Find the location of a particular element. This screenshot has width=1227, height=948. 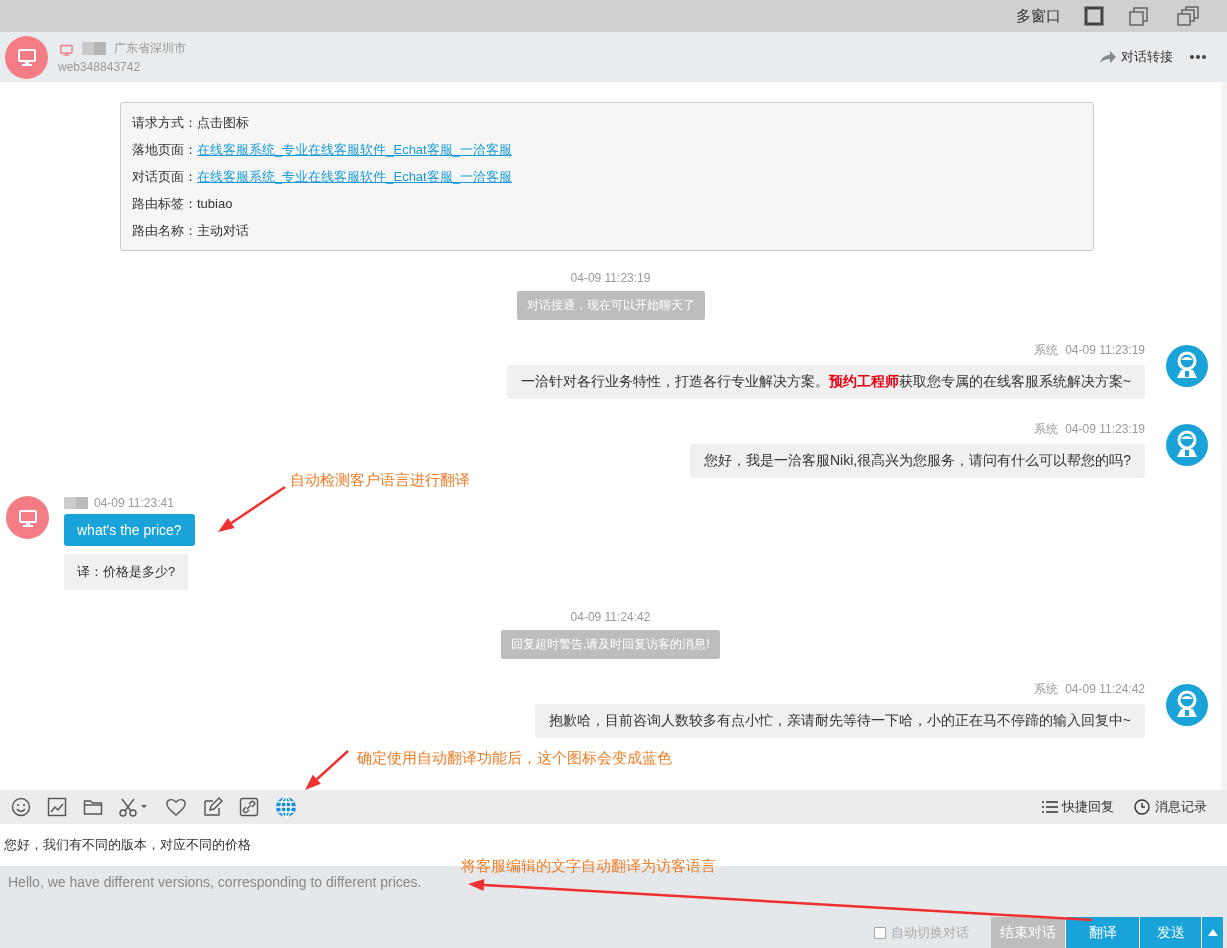

agent-message: 您好，我是一洽客服Niki,很高兴为您服务，请问有什么可以帮您的吗? is located at coordinates (917, 461).